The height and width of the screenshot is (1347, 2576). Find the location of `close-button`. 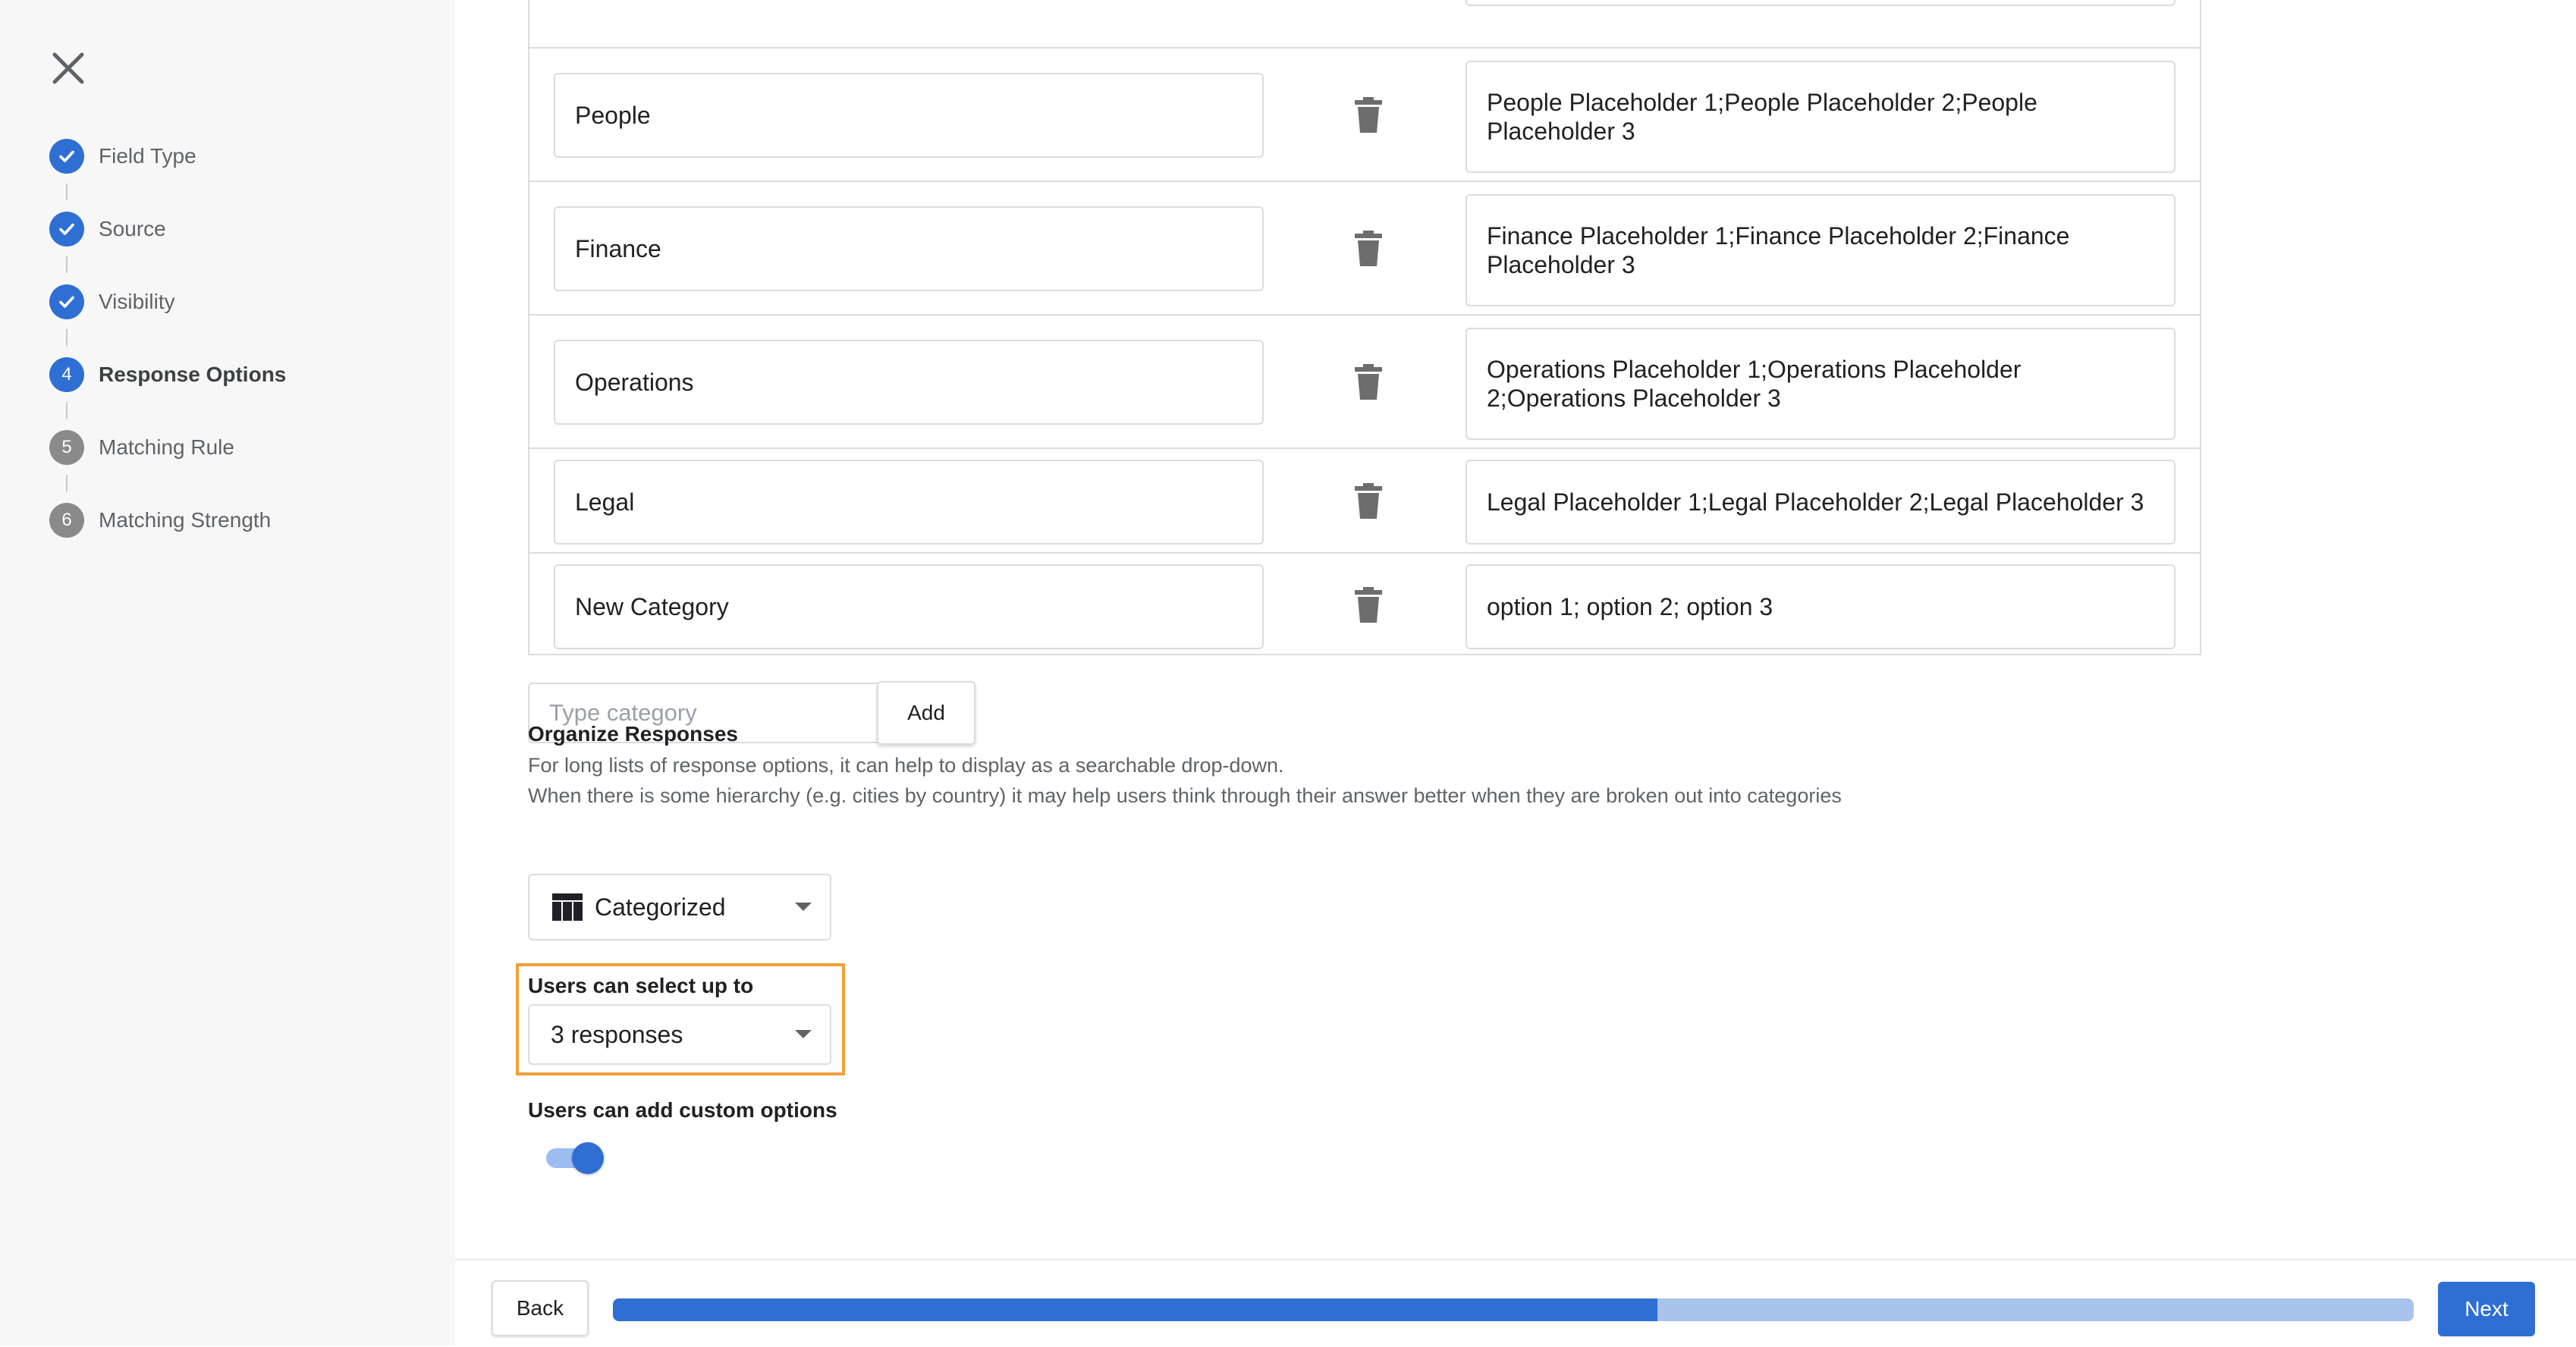

close-button is located at coordinates (68, 68).